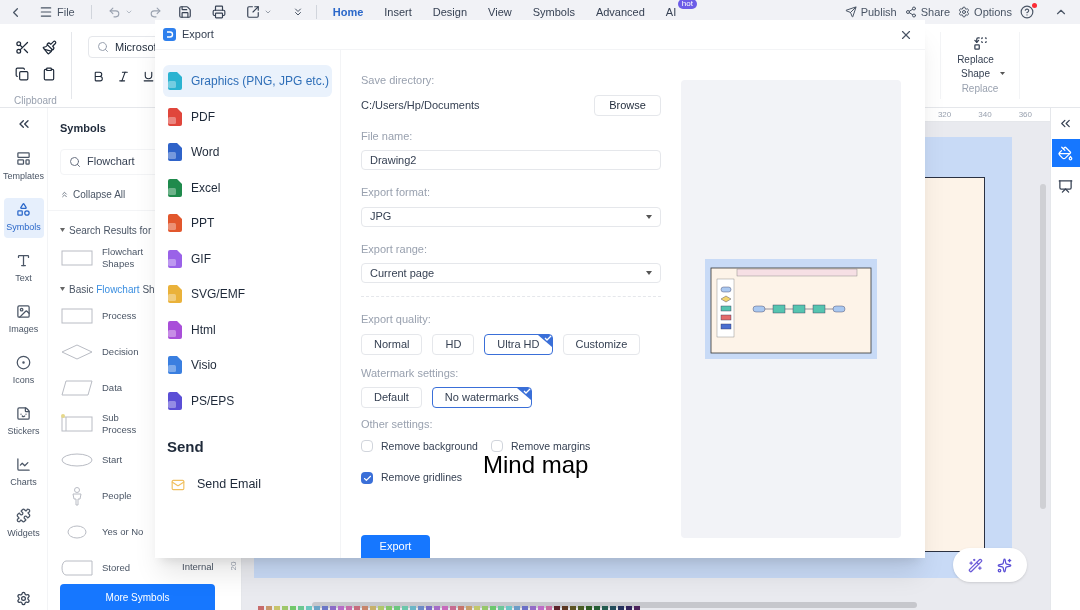 The height and width of the screenshot is (610, 1080). I want to click on italic-icon, so click(123, 76).